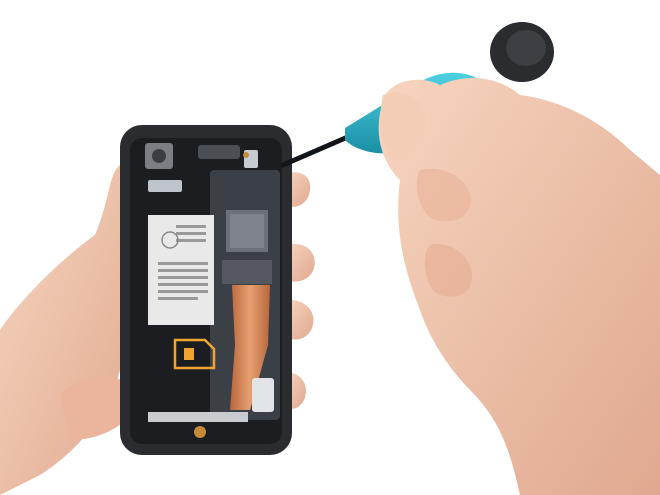  Describe the element at coordinates (219, 152) in the screenshot. I see `earpiece` at that location.